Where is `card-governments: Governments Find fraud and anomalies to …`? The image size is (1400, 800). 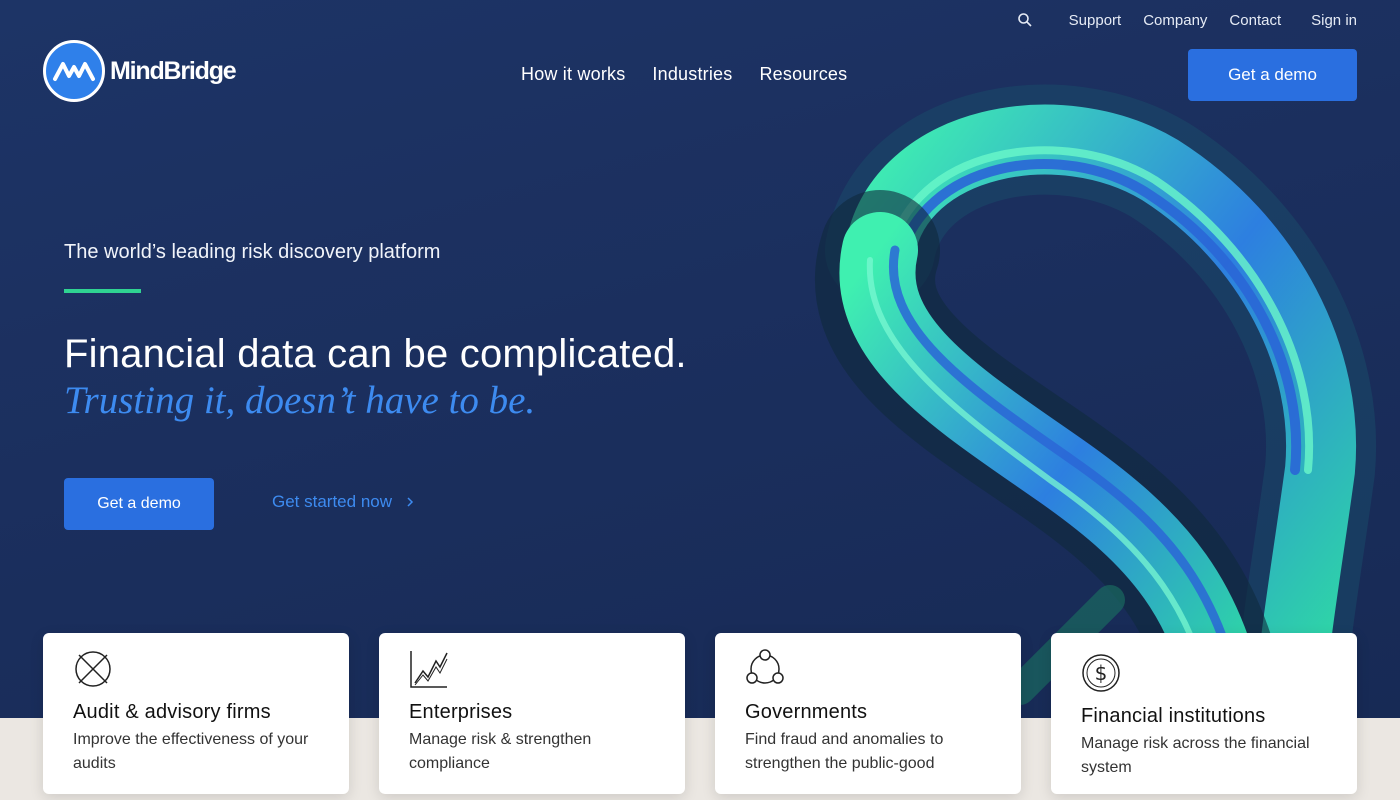
card-governments: Governments Find fraud and anomalies to … is located at coordinates (868, 713).